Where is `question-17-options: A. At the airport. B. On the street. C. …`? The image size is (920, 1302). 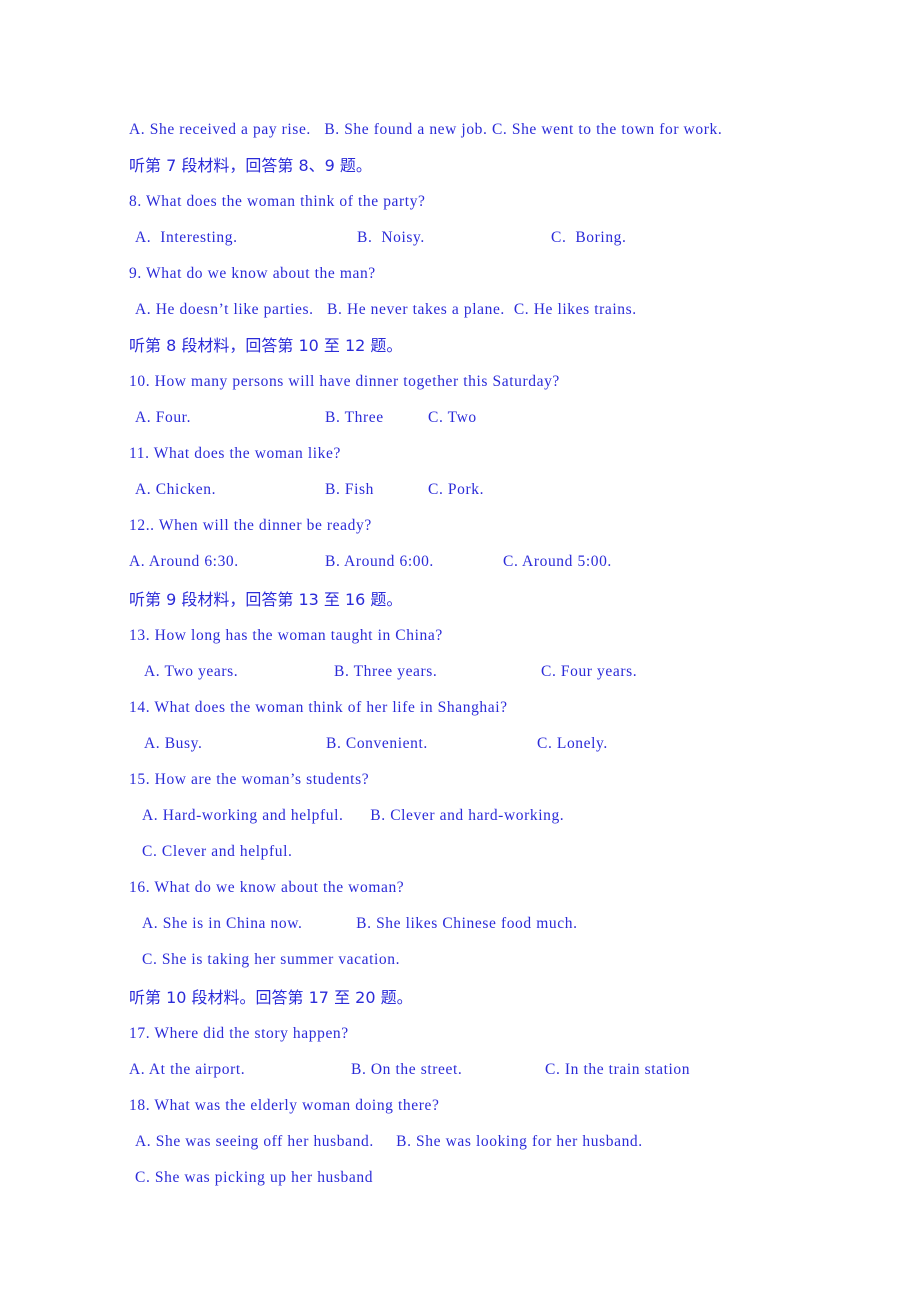 question-17-options: A. At the airport. B. On the street. C. … is located at coordinates (460, 1070).